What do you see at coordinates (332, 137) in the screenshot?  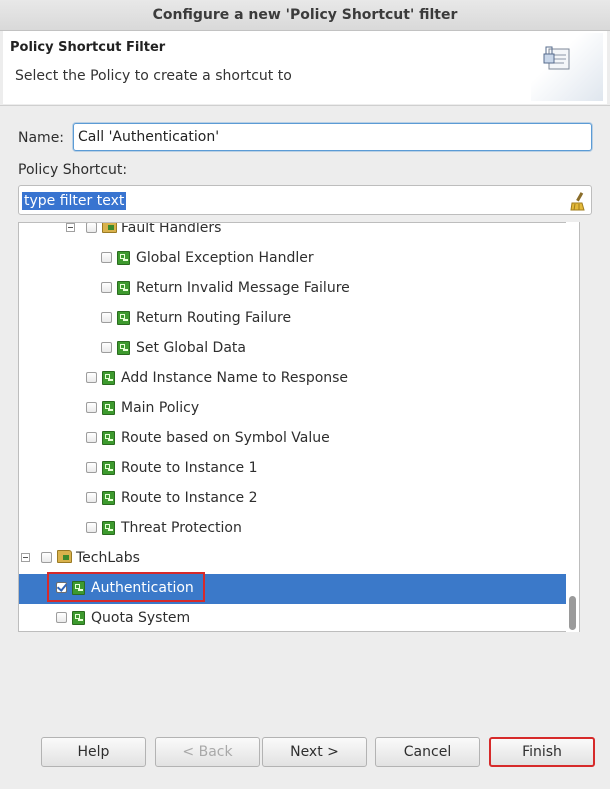 I see `name-input` at bounding box center [332, 137].